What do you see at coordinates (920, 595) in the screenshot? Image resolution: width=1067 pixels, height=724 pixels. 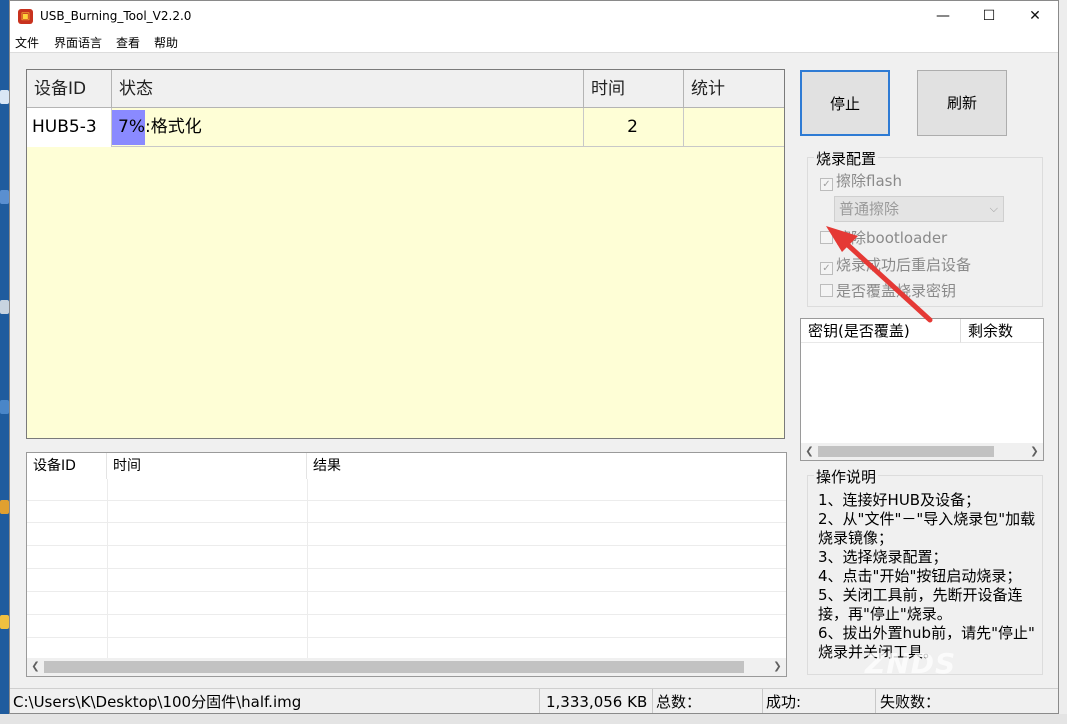 I see `instruction-line: 5、关闭工具前，先断开设备连` at bounding box center [920, 595].